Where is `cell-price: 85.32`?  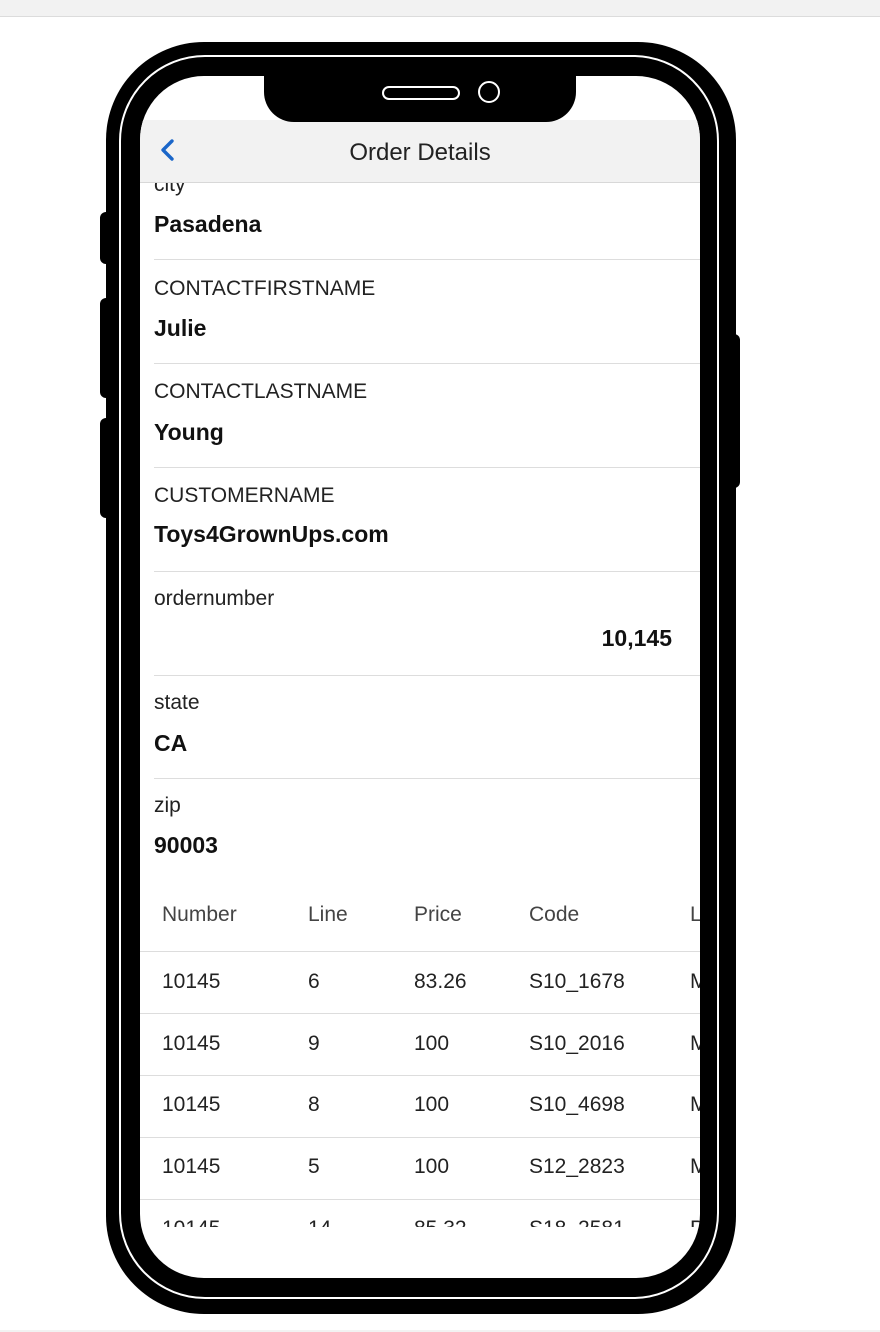
cell-price: 85.32 is located at coordinates (440, 1222).